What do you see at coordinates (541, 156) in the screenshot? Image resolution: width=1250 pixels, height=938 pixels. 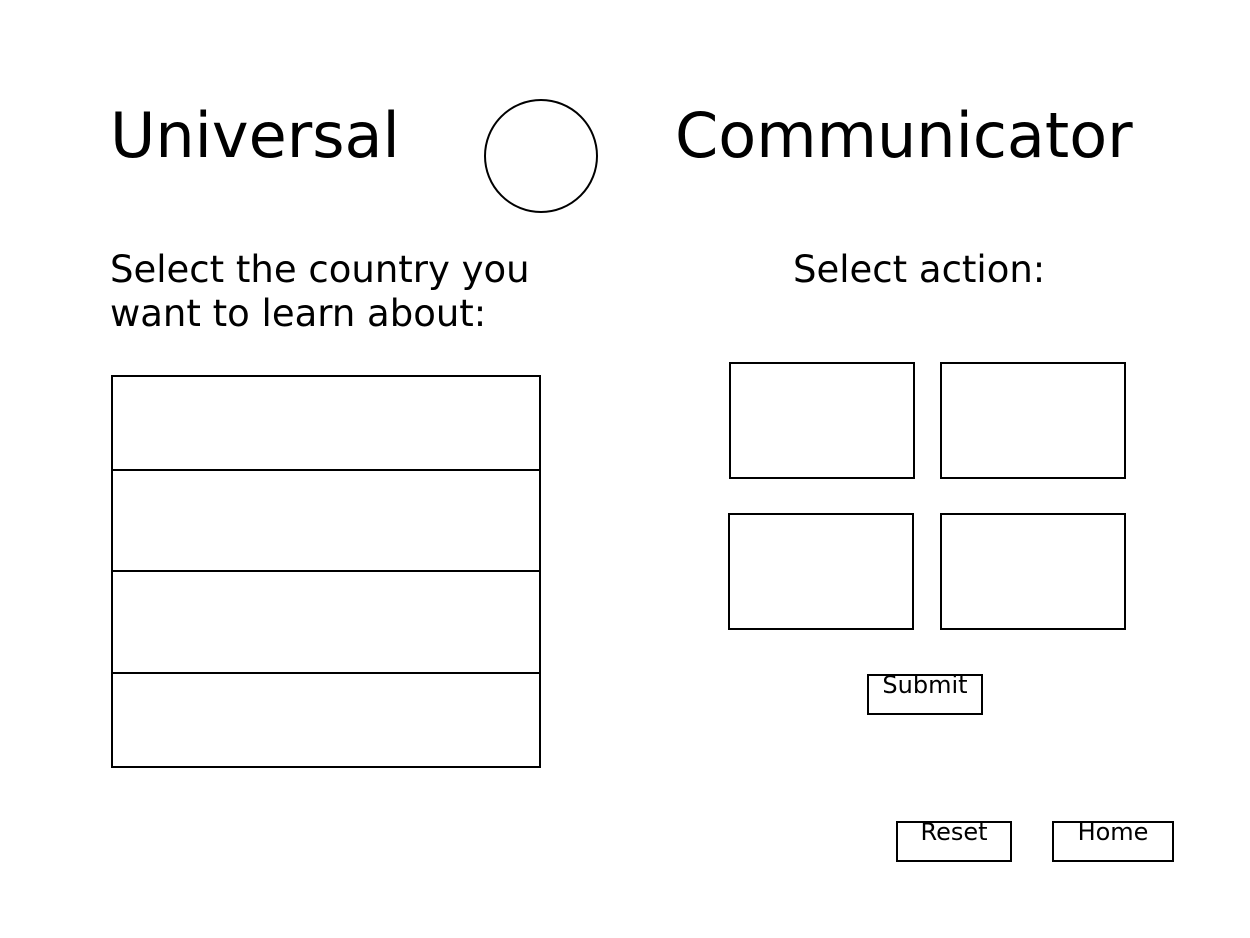 I see `circle-logo-icon` at bounding box center [541, 156].